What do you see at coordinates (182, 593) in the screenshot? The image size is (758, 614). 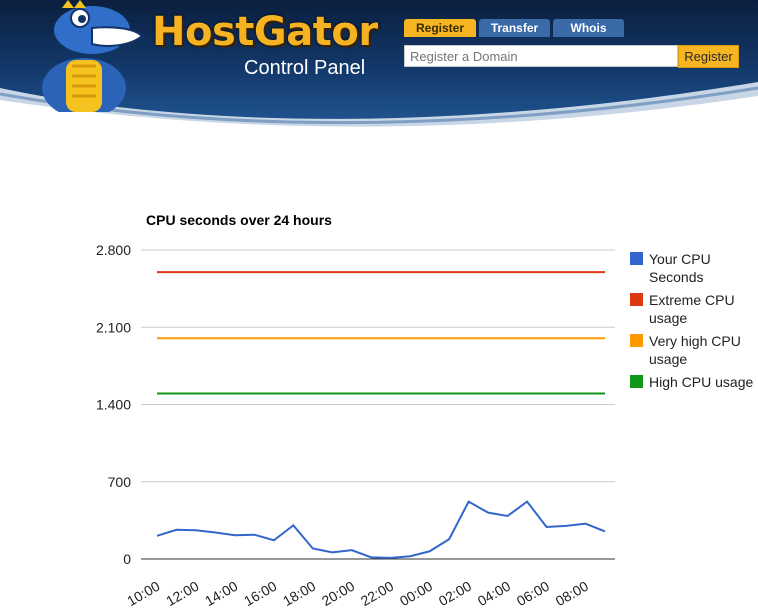 I see `x-tick-label: 12:00` at bounding box center [182, 593].